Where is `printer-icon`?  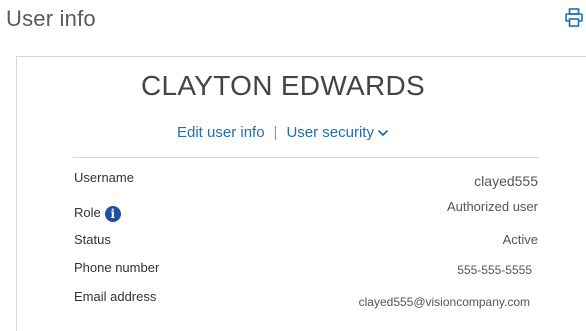 printer-icon is located at coordinates (574, 17).